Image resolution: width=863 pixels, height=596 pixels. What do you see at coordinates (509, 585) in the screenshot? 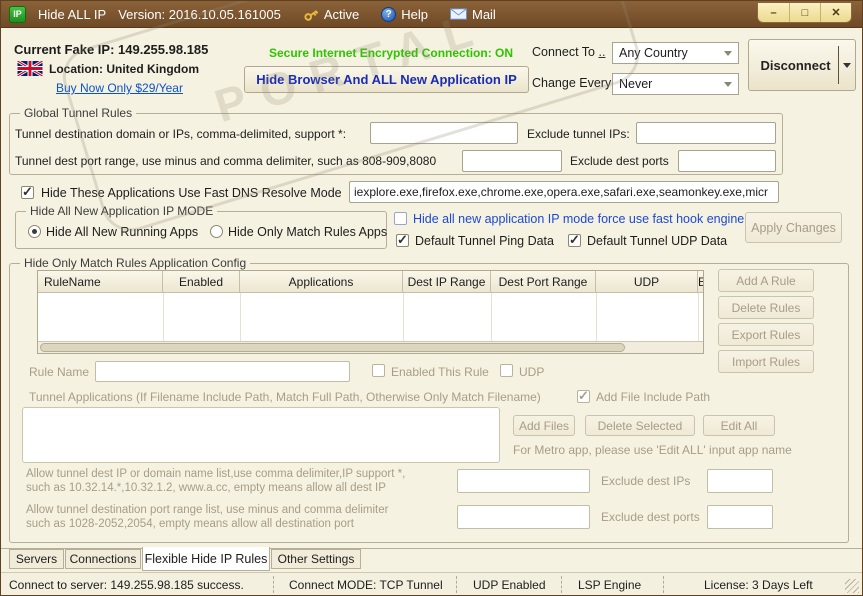
I see `status-udp: UDP Enabled` at bounding box center [509, 585].